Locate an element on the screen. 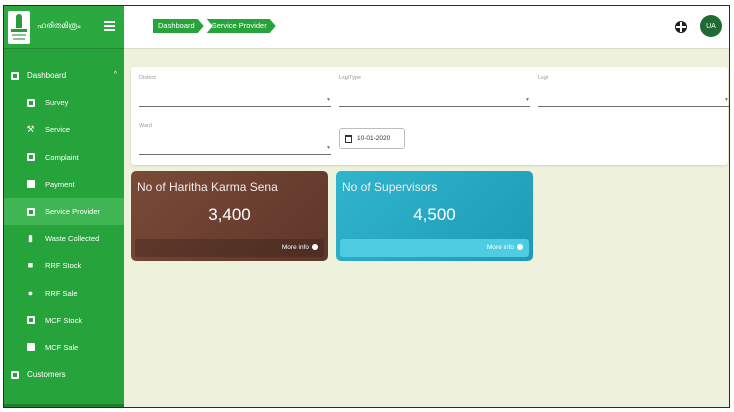  service-provider-icon is located at coordinates (30, 211).